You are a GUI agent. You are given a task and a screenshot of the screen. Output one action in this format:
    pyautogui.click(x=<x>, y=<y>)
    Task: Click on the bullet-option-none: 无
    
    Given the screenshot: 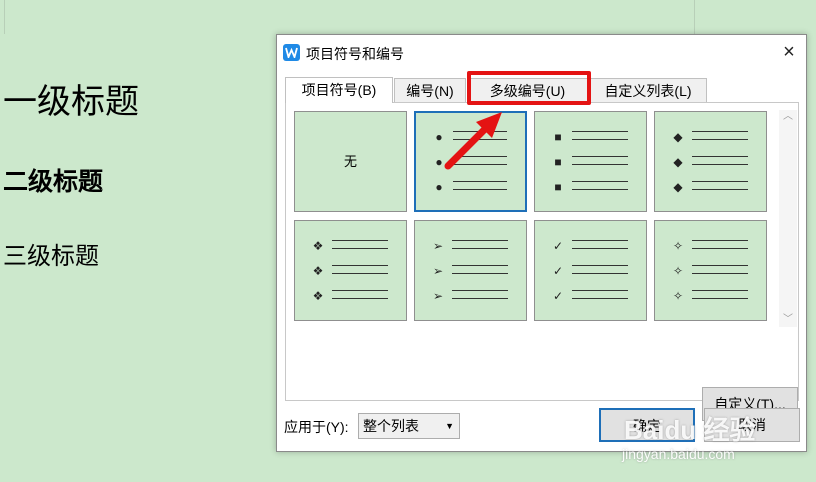 What is the action you would take?
    pyautogui.click(x=350, y=161)
    